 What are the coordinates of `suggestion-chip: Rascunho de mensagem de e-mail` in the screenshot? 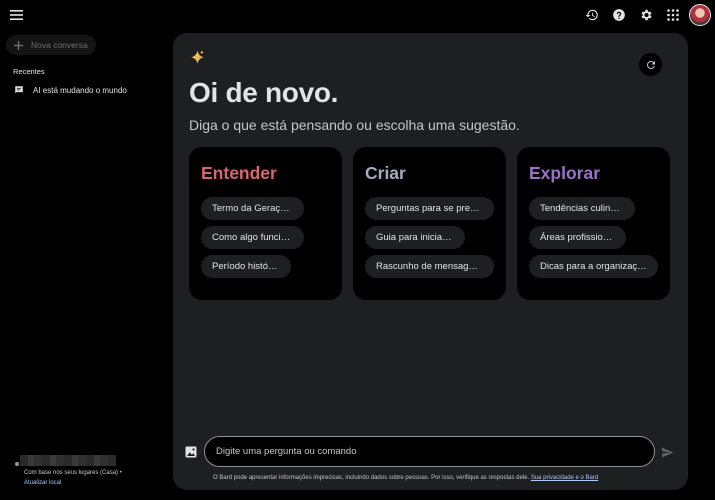 It's located at (429, 266).